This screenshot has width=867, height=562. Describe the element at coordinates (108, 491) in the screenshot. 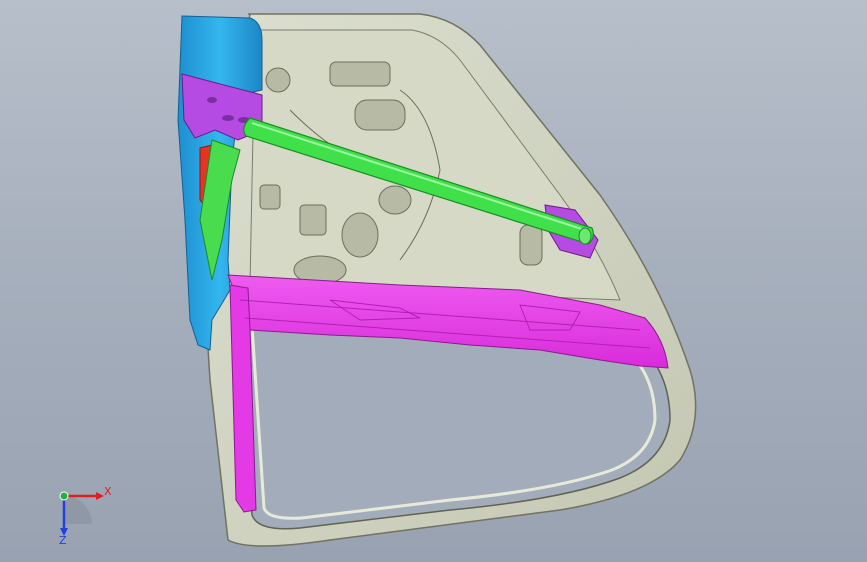

I see `x-axis-label: X` at that location.